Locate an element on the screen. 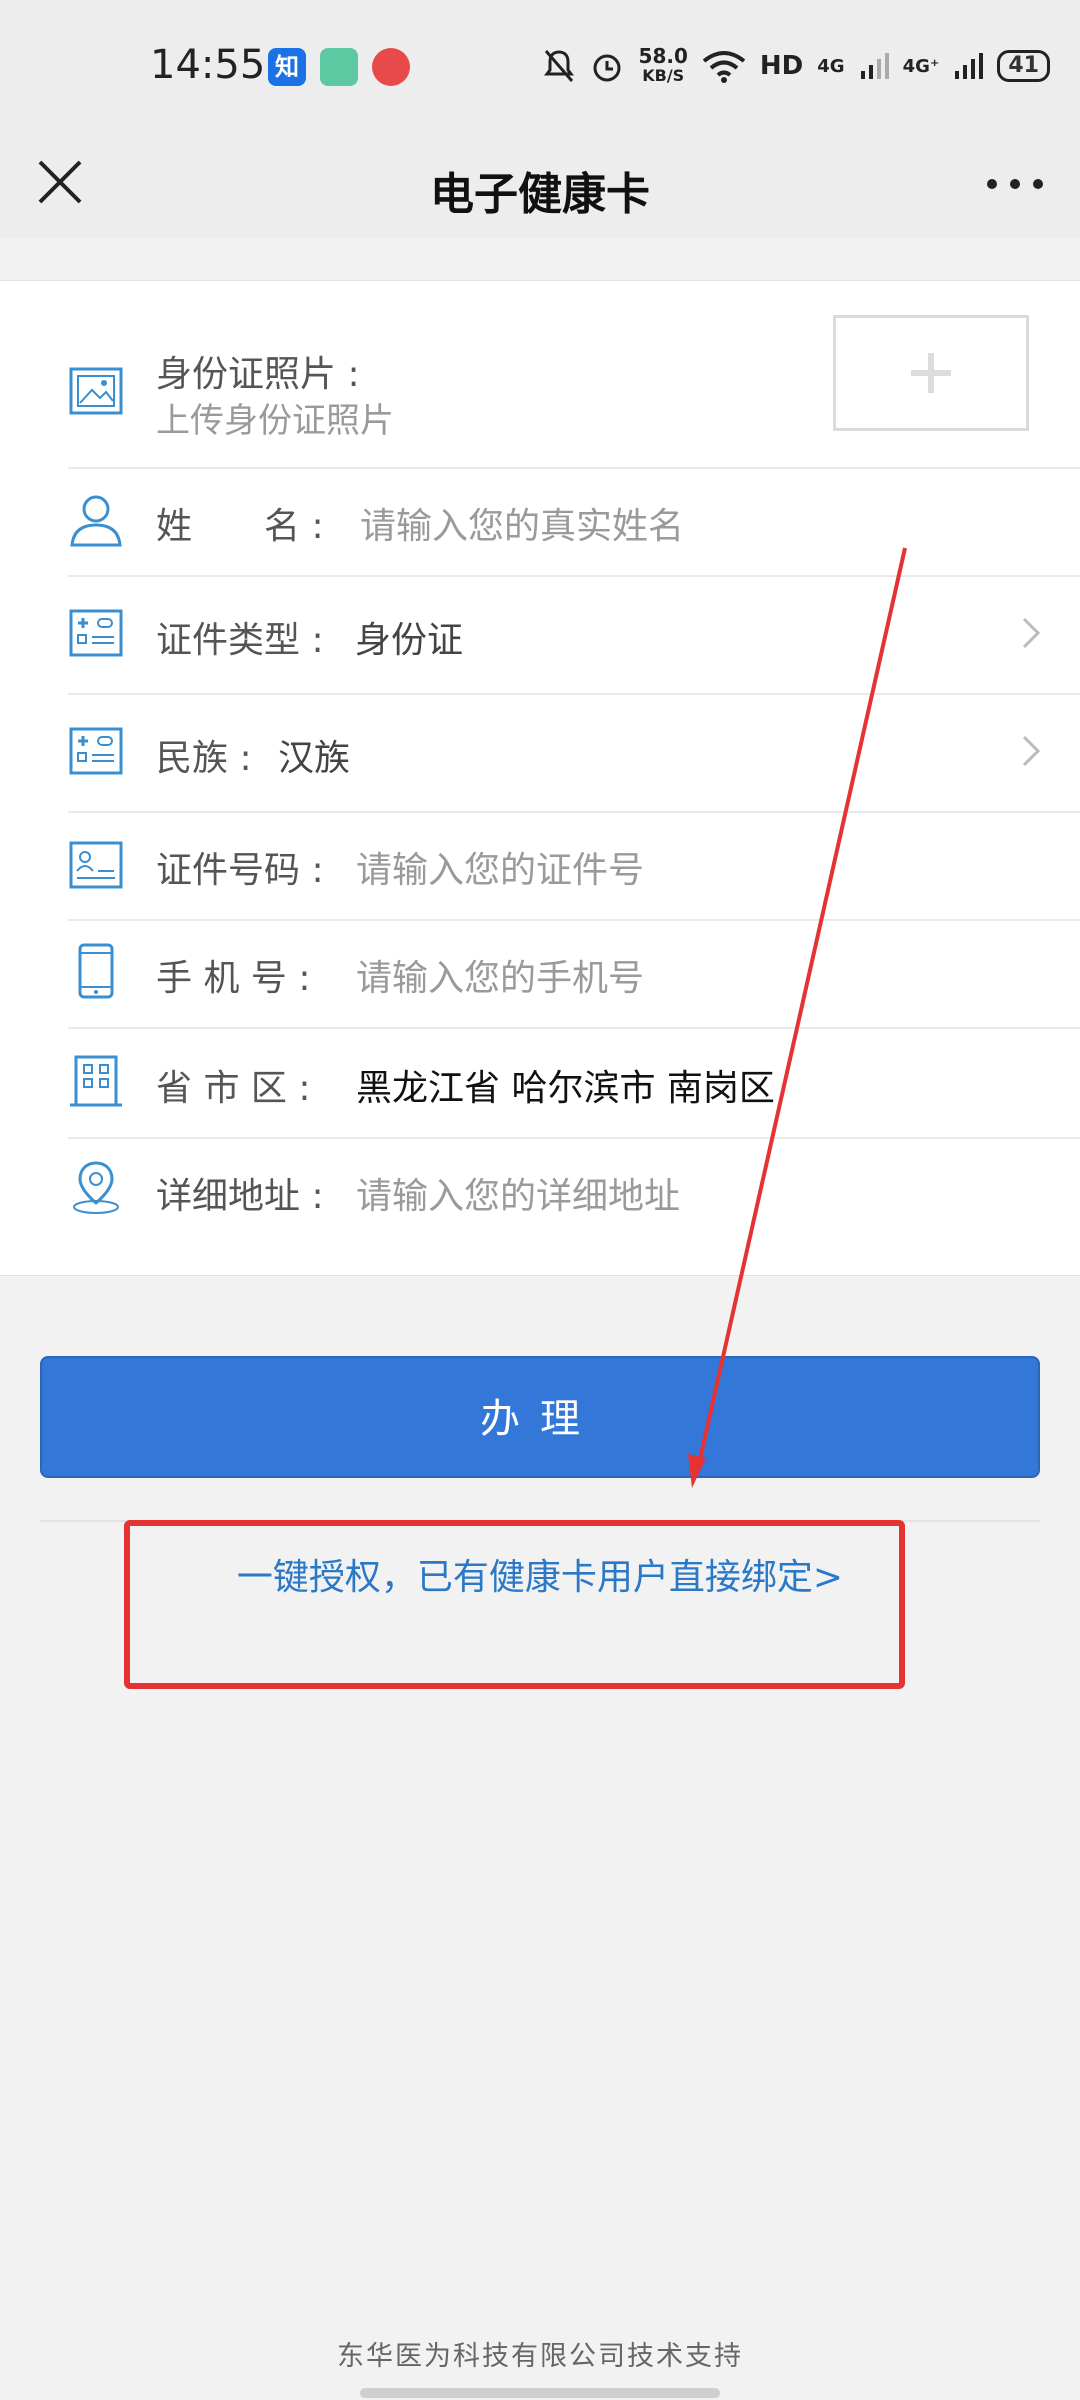  footer-credit: 东华医为科技有限公司技术支持 is located at coordinates (540, 2356).